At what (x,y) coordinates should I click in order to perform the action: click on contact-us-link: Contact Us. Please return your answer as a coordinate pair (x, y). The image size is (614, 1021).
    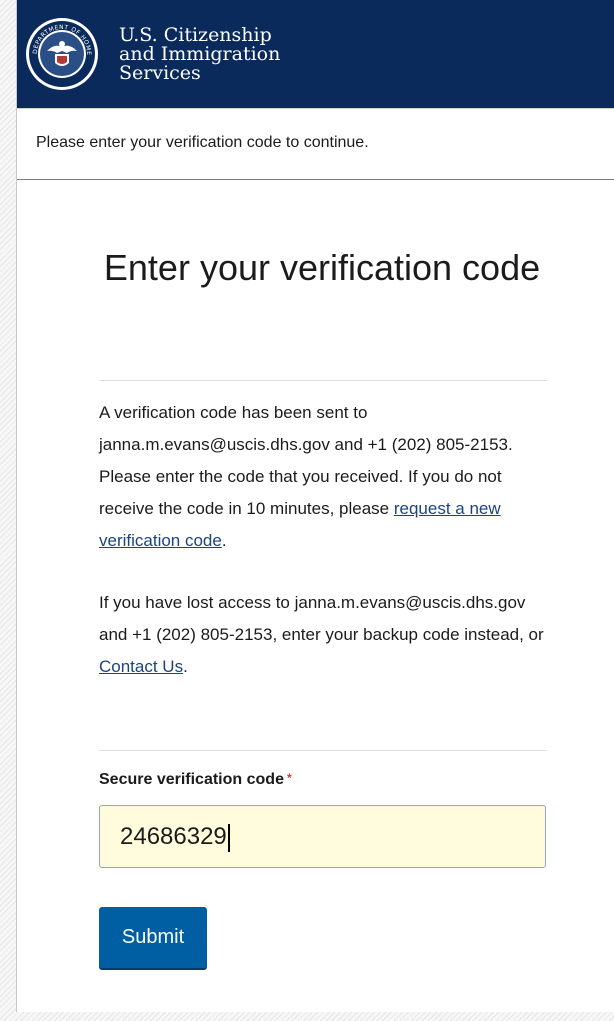
    Looking at the image, I should click on (141, 666).